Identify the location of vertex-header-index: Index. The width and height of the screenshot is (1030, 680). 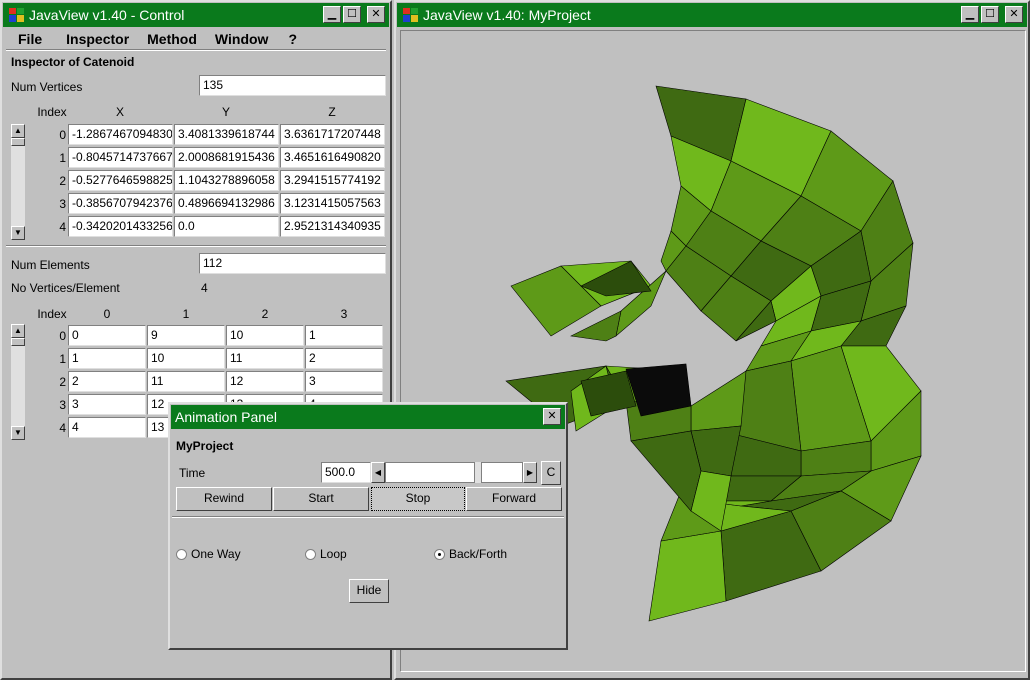
(52, 112).